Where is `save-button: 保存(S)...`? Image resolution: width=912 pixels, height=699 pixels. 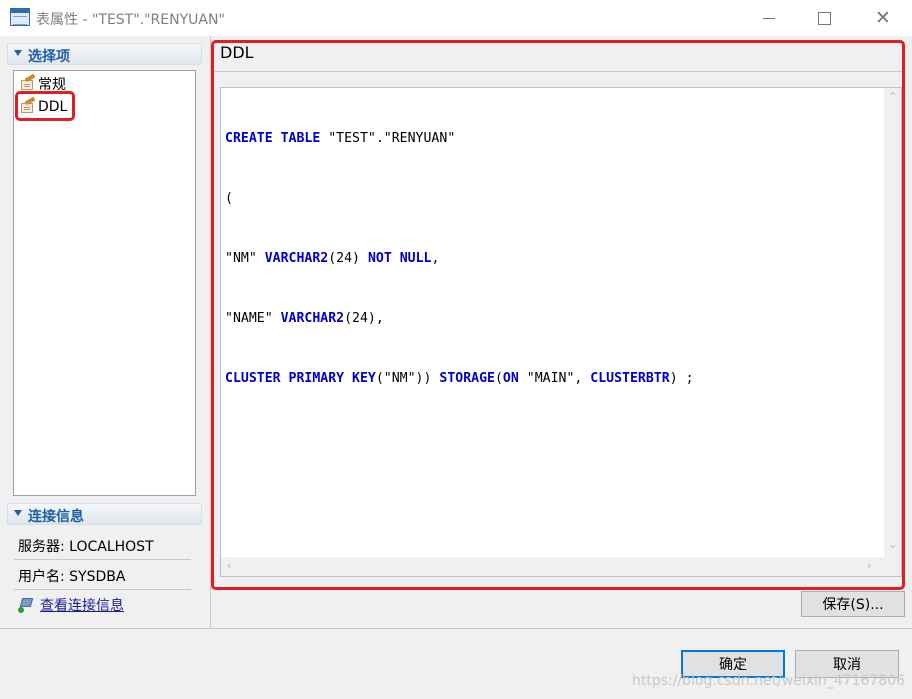
save-button: 保存(S)... is located at coordinates (853, 604).